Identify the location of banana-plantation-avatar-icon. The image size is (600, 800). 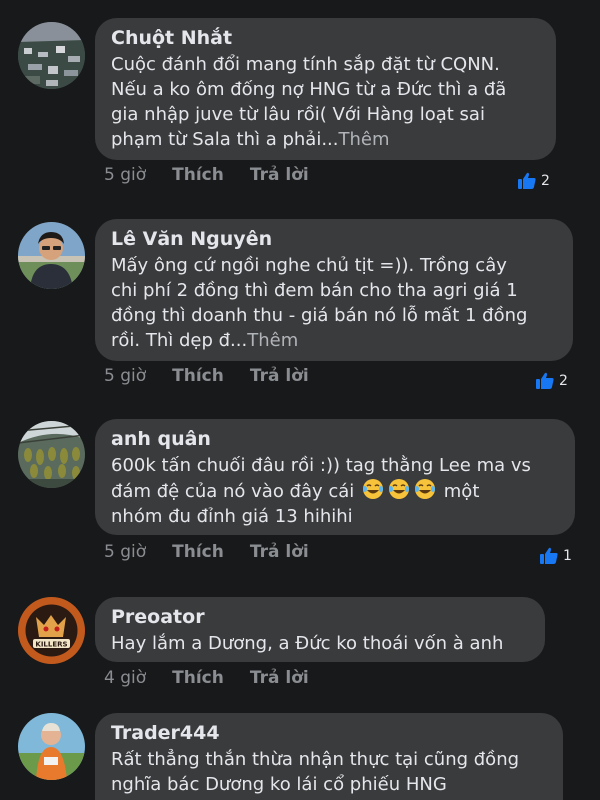
(51, 454).